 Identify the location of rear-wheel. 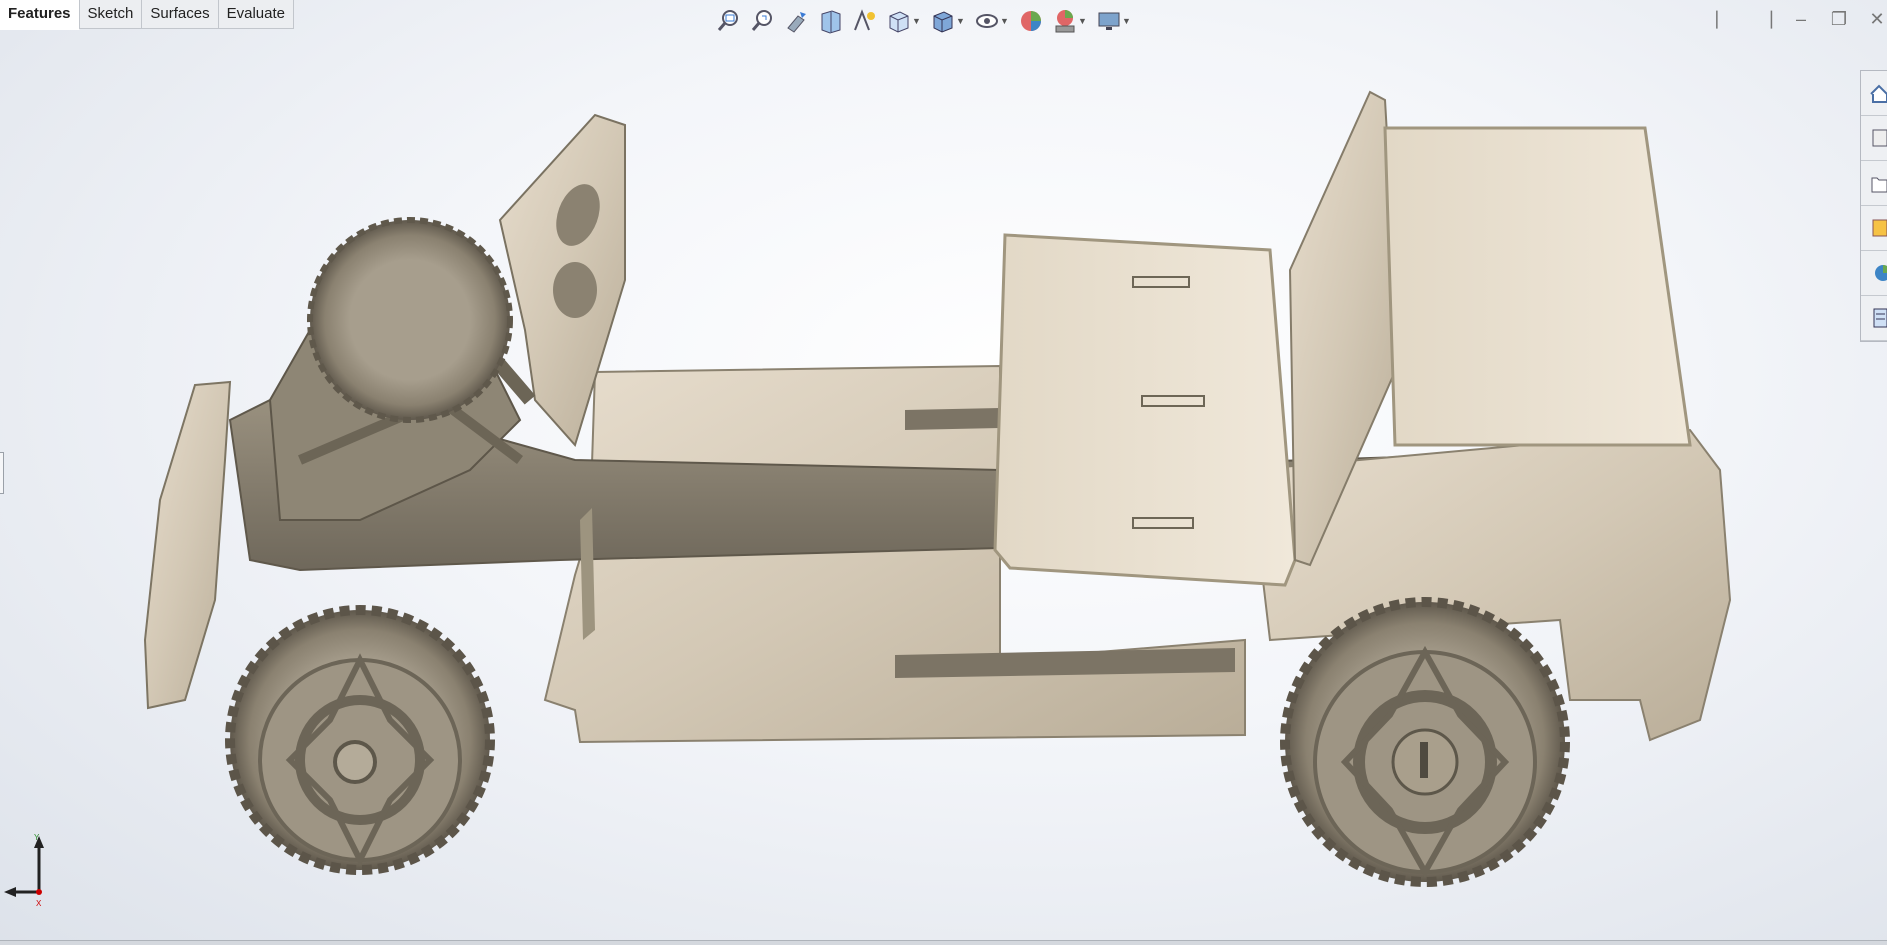
(1425, 742).